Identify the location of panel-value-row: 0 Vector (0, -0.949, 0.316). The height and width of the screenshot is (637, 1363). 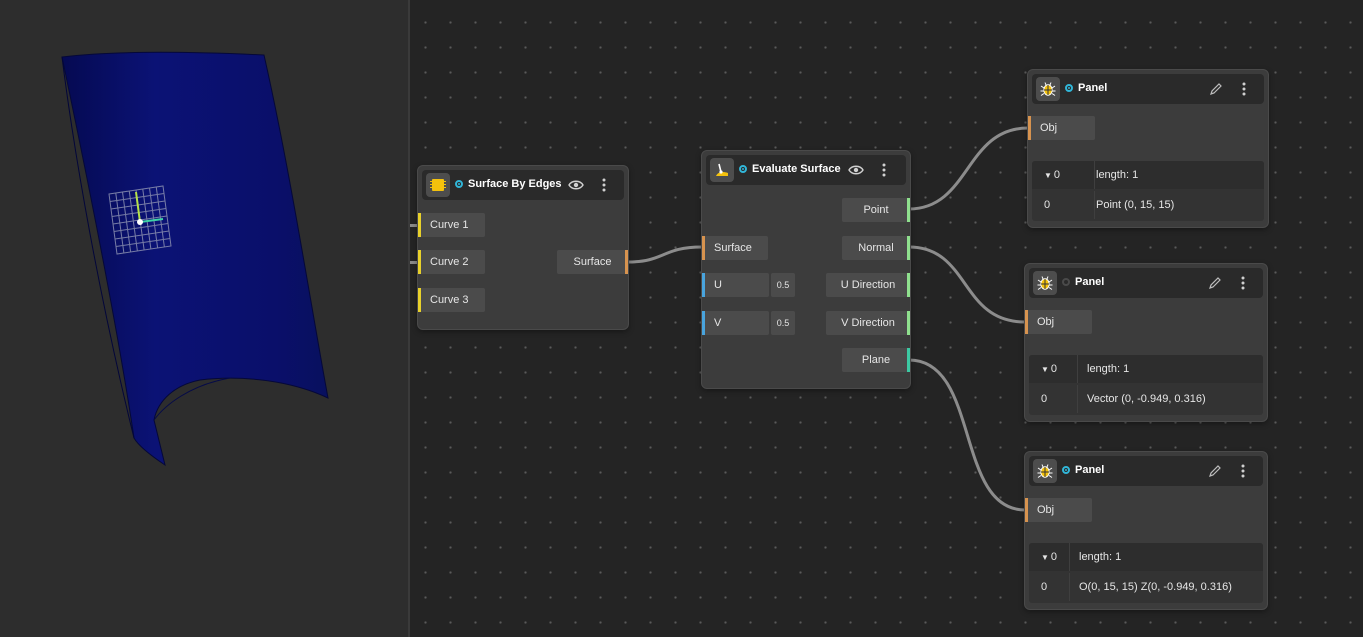
(1146, 399).